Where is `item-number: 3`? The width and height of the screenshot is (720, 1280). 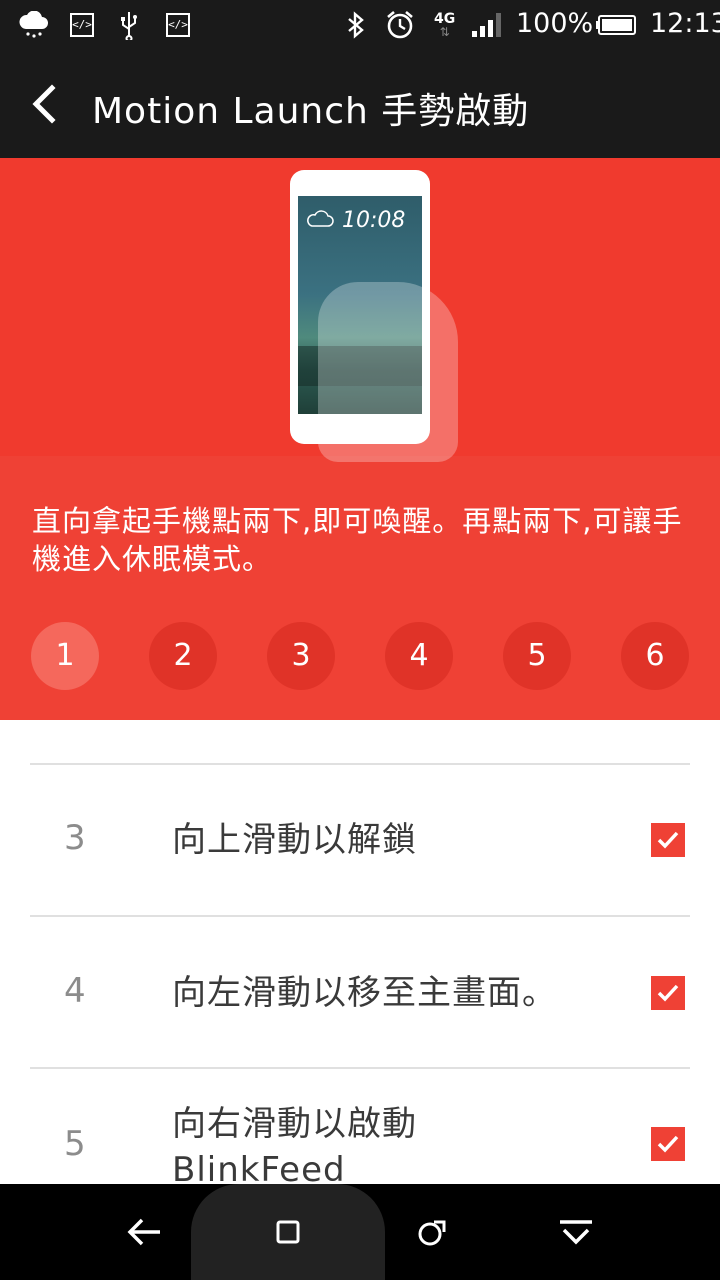 item-number: 3 is located at coordinates (75, 838).